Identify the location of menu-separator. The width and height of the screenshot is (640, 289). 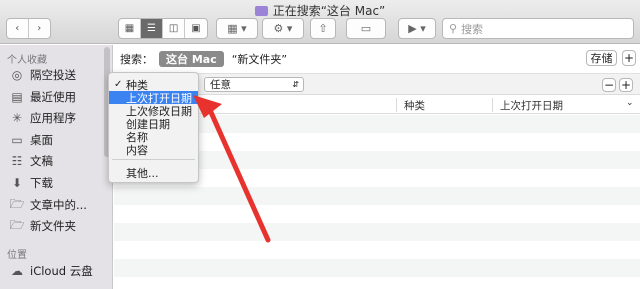
(153, 159).